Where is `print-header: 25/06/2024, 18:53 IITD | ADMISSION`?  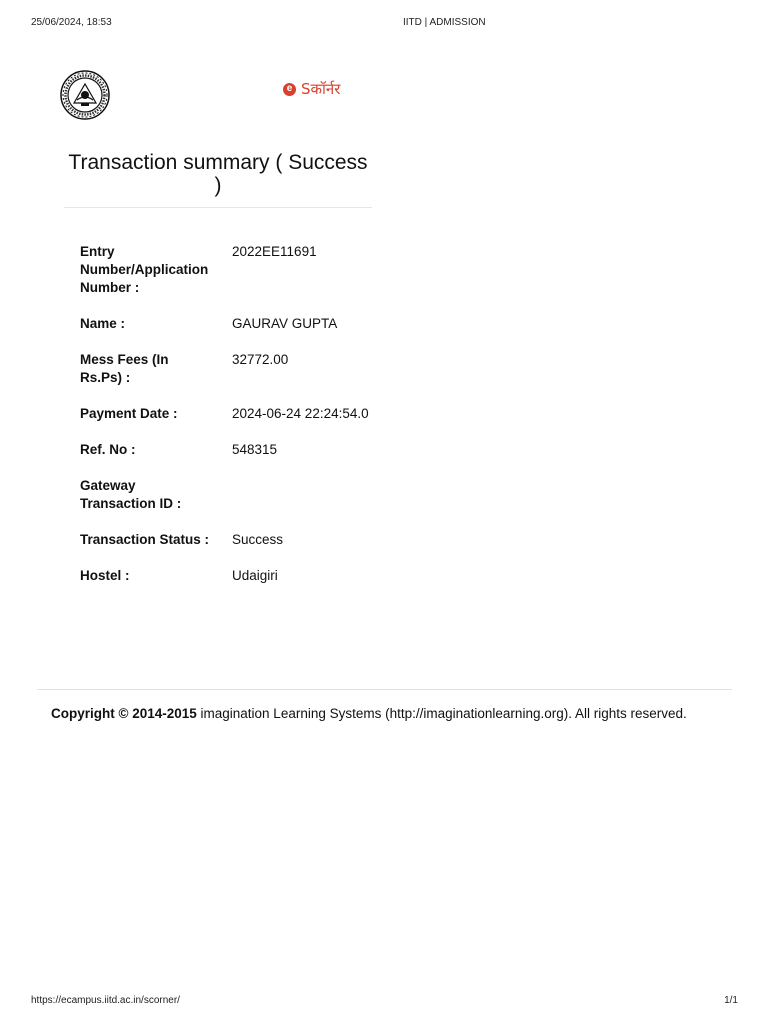
print-header: 25/06/2024, 18:53 IITD | ADMISSION is located at coordinates (384, 24).